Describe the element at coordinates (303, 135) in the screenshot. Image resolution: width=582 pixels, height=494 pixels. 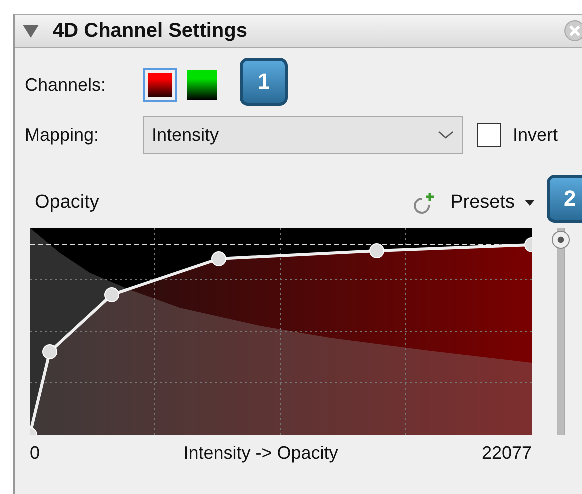
I see `mapping-dropdown: Intensity` at that location.